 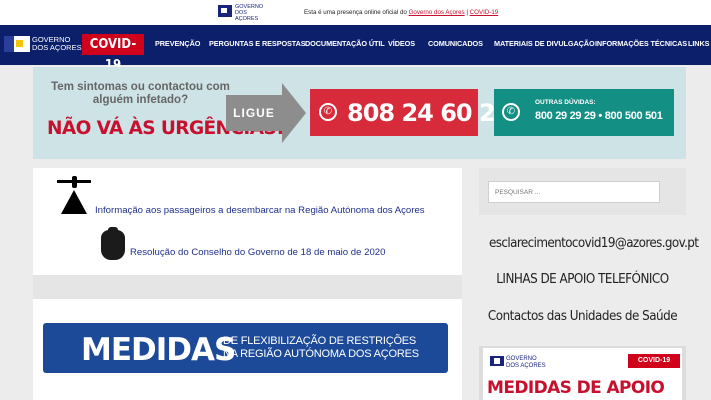 What do you see at coordinates (429, 113) in the screenshot?
I see `main-hotline-number: 808 24 60 24` at bounding box center [429, 113].